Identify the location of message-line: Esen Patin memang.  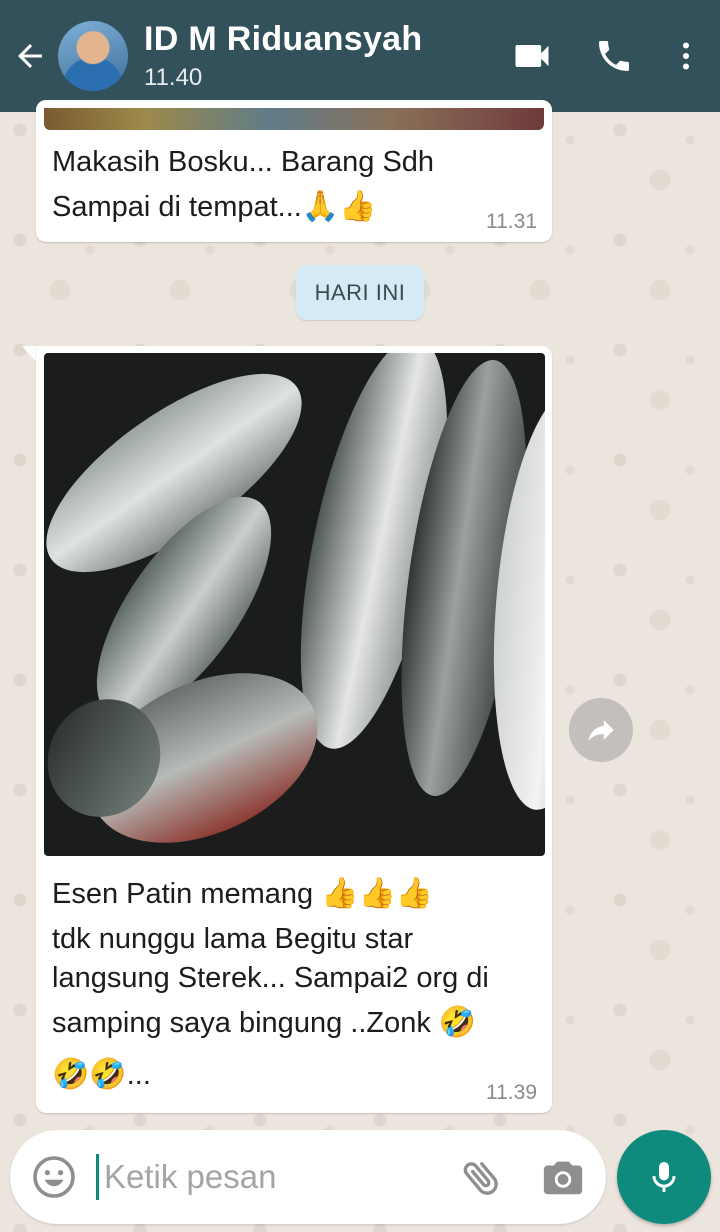
(183, 894).